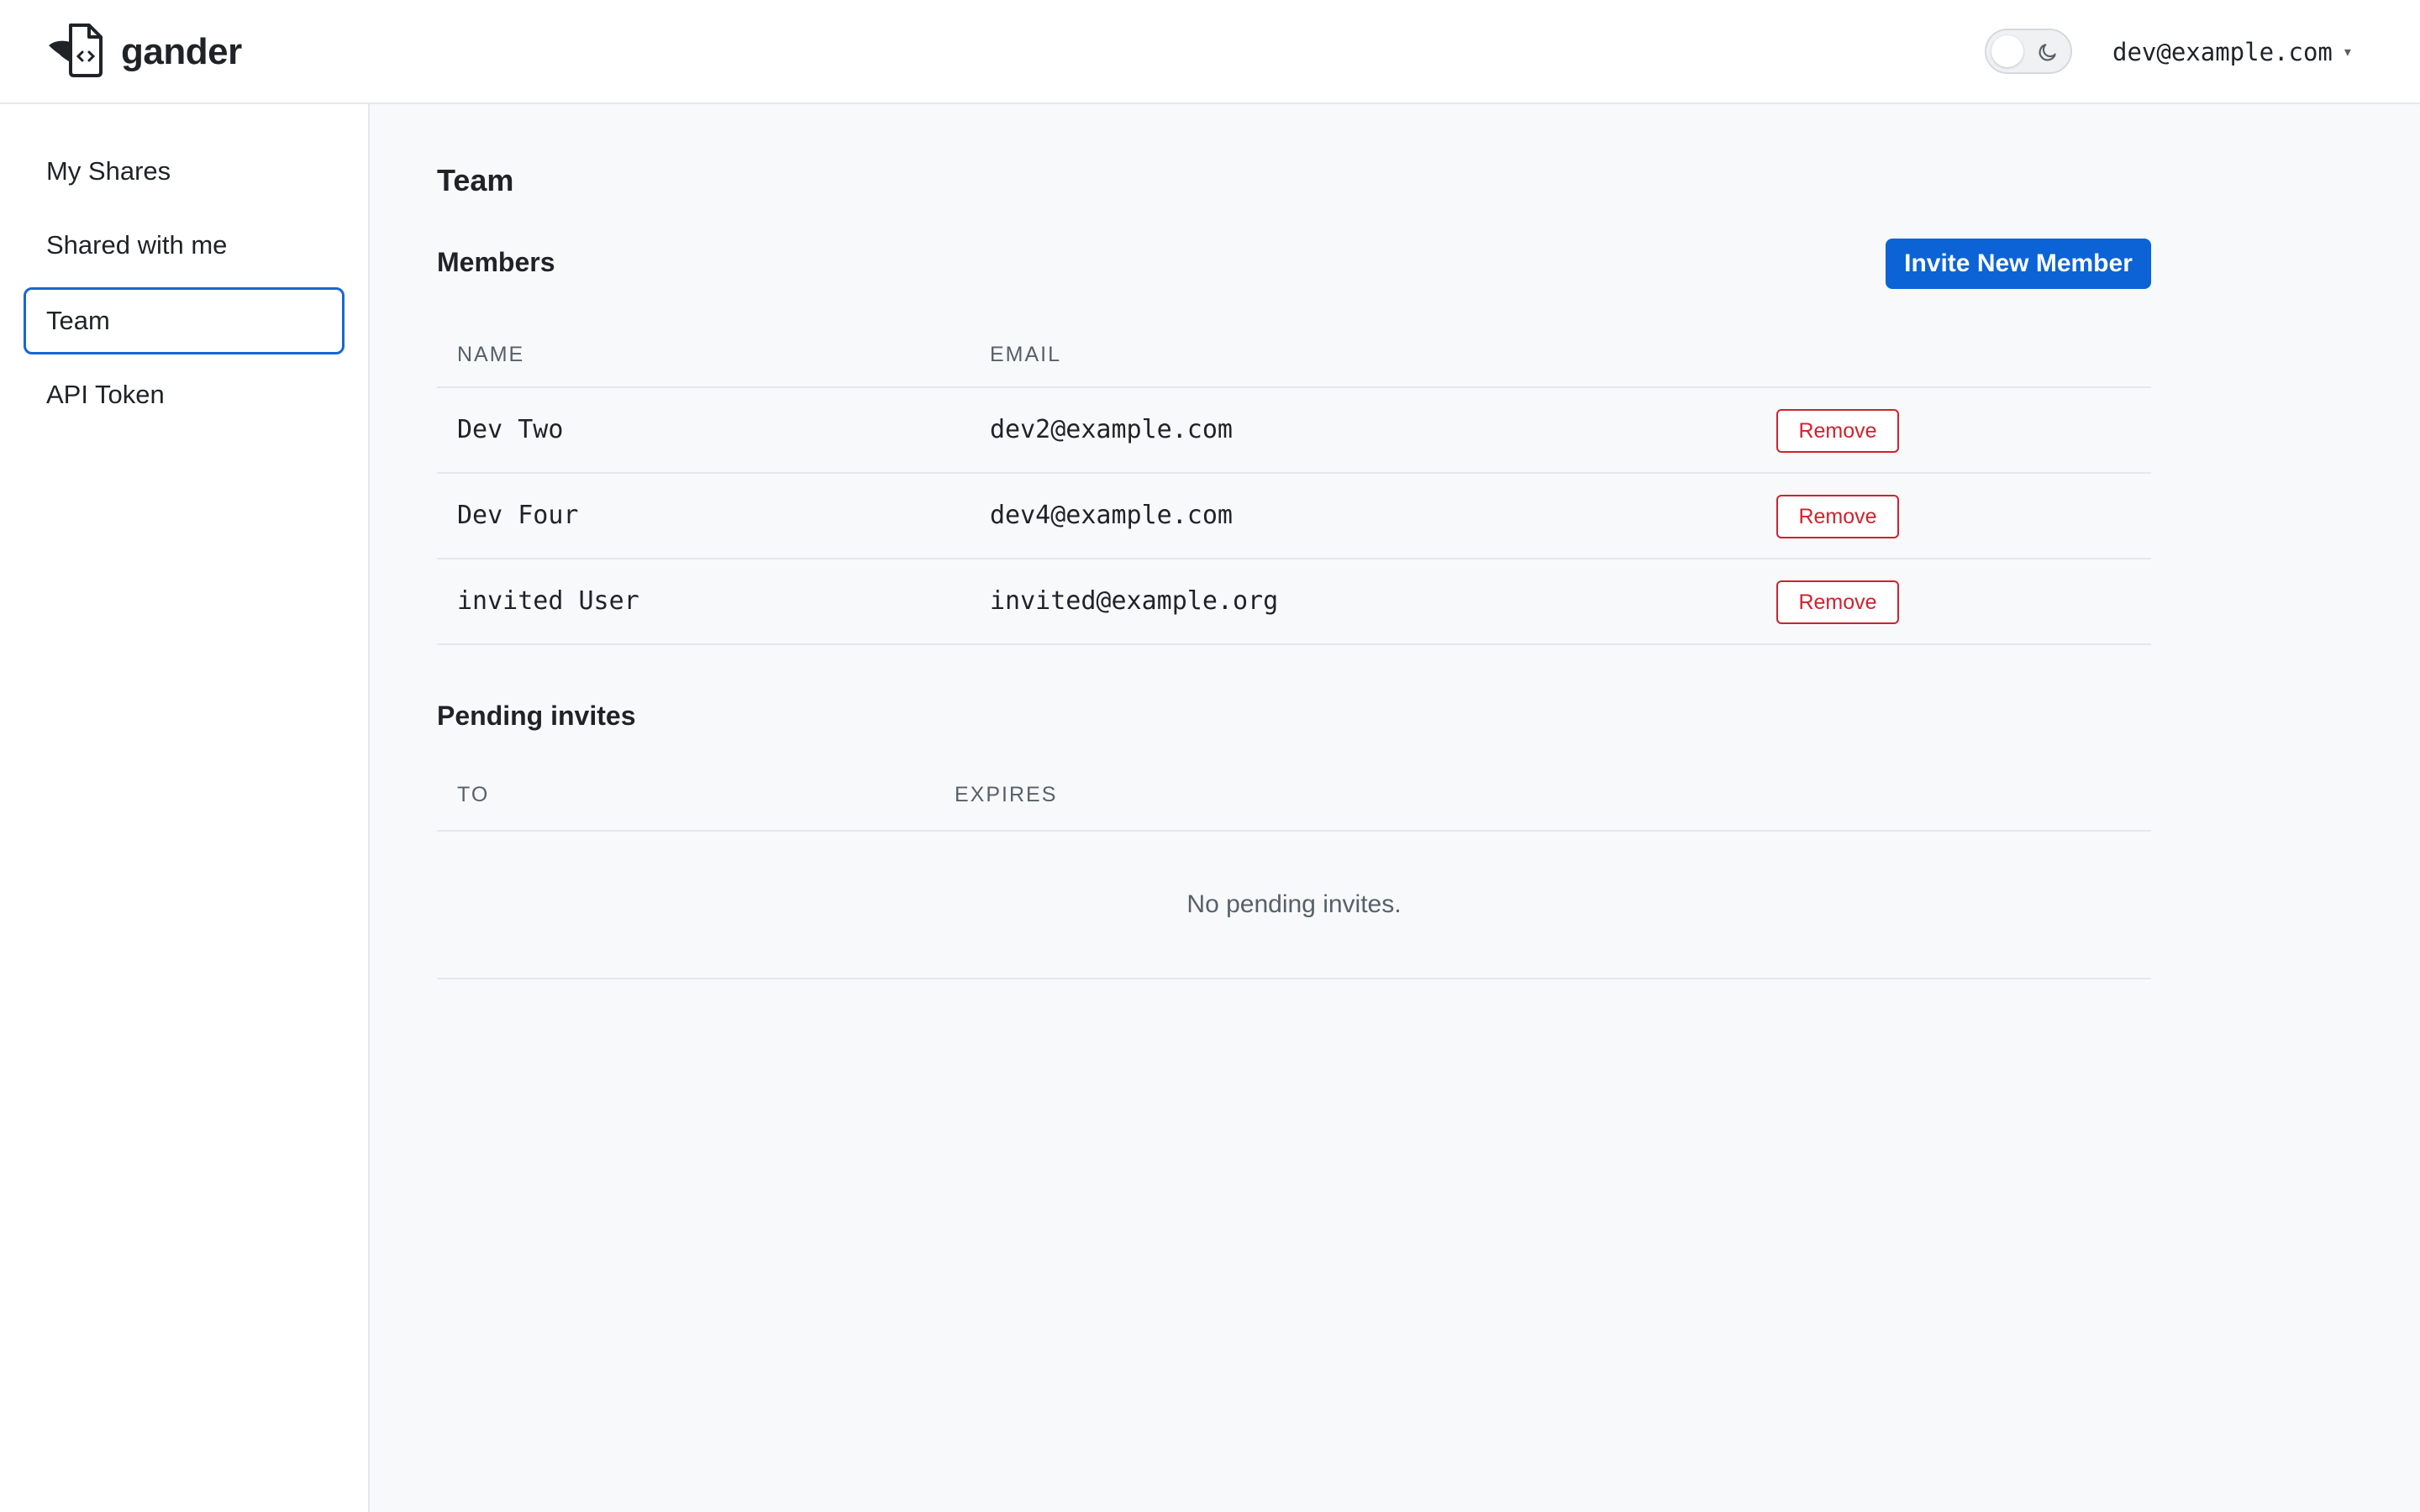  I want to click on pending-table-header: TO EXPIRES, so click(1294, 795).